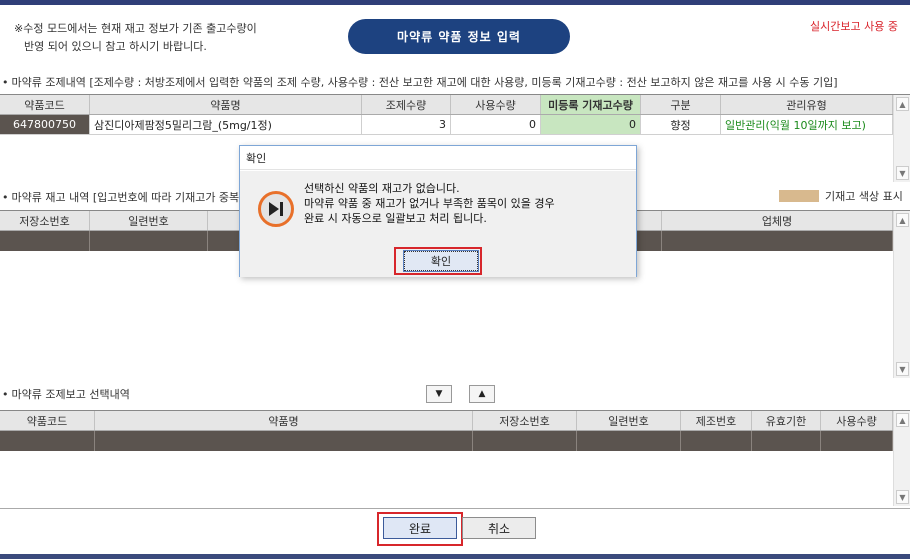  I want to click on col-header-vendor: 업체명, so click(777, 220).